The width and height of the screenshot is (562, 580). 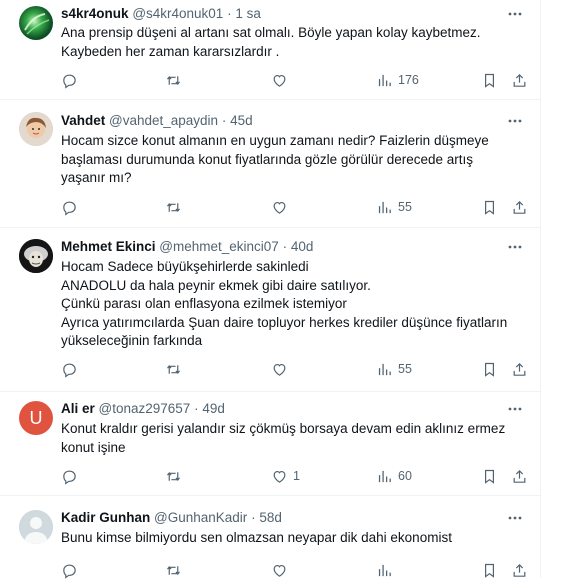 I want to click on swirl-graphic, so click(x=37, y=24).